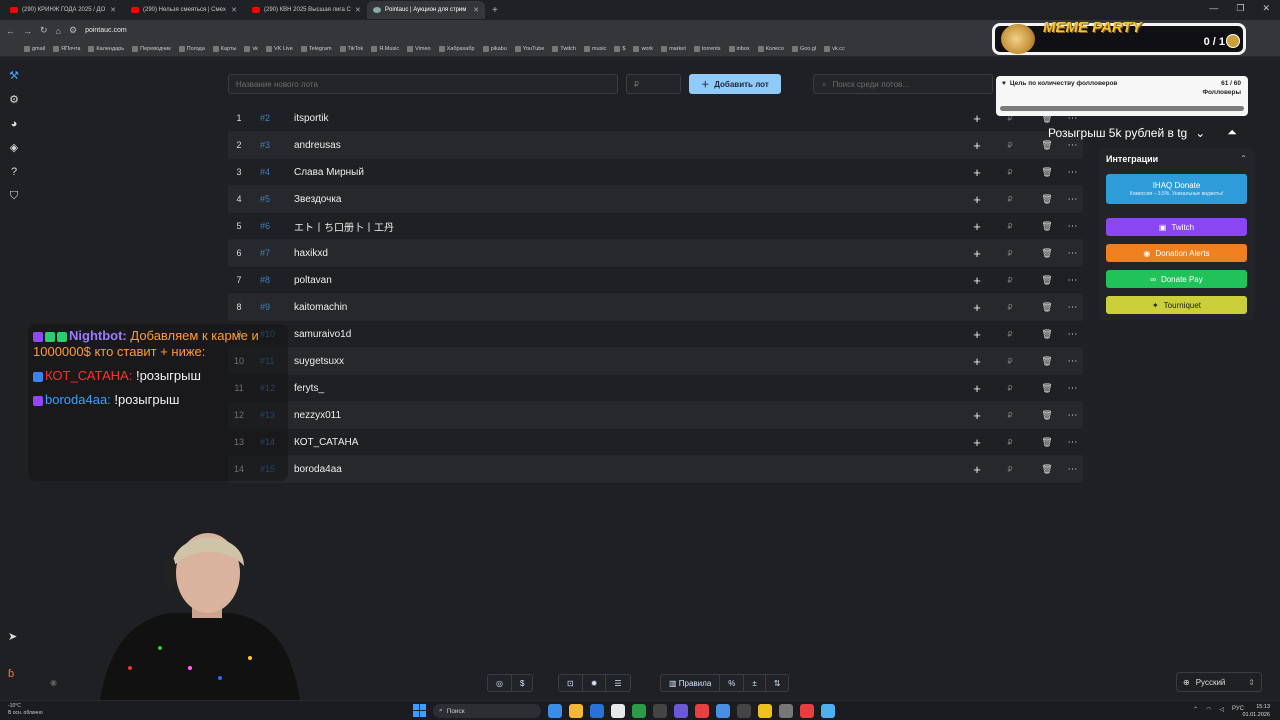  Describe the element at coordinates (423, 84) in the screenshot. I see `new-lot-input: Название нового лота` at that location.